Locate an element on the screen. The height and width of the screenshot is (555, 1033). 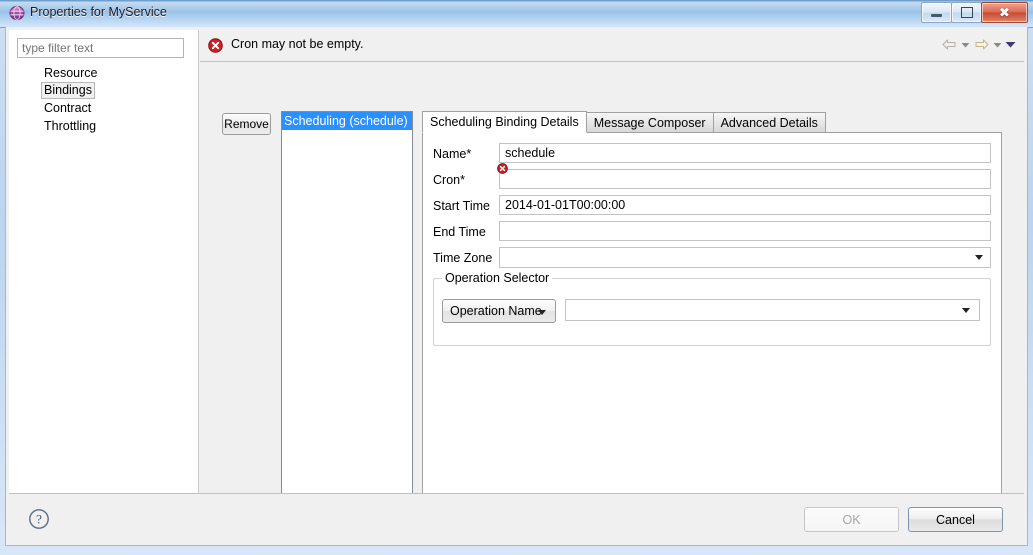
help-question-icon: ? is located at coordinates (39, 519).